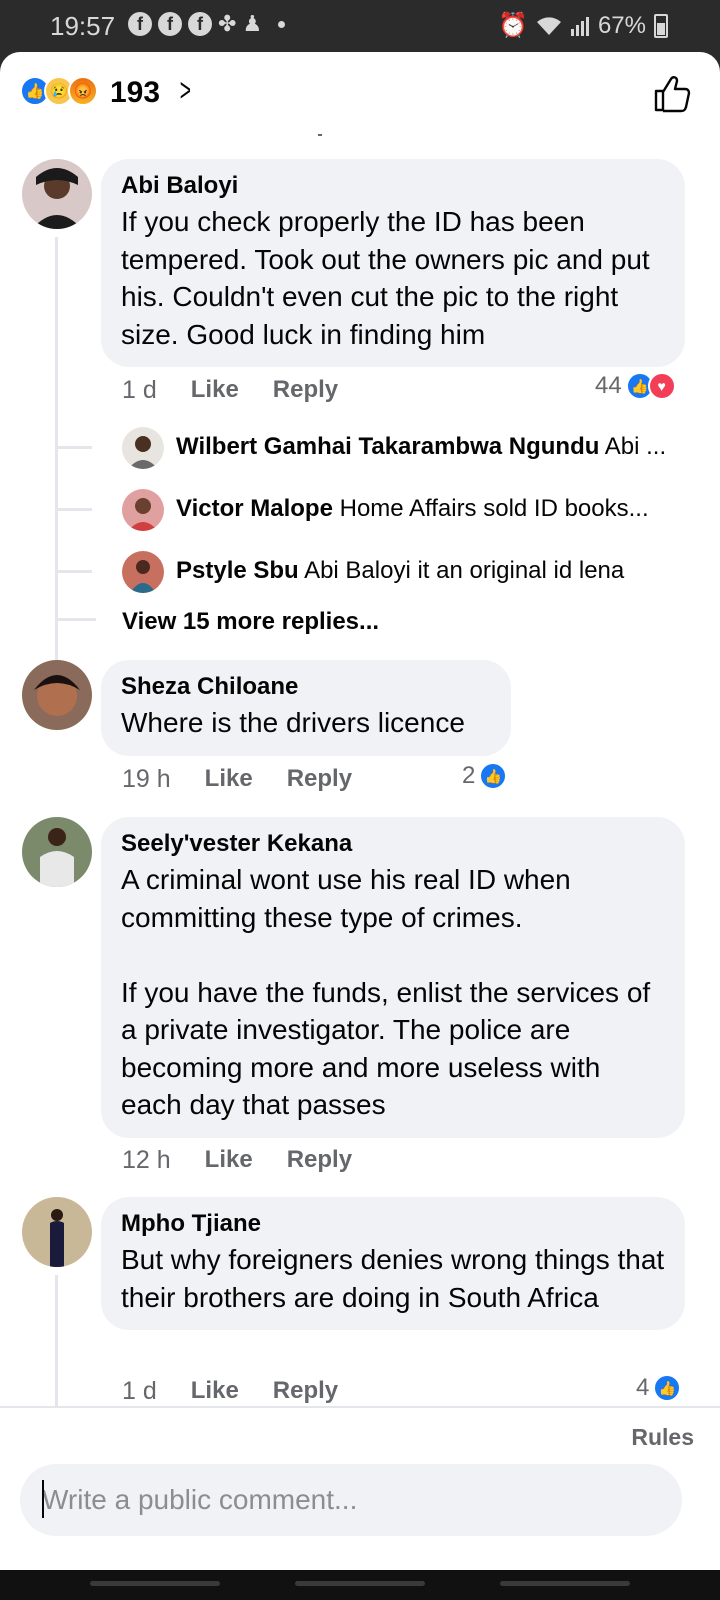 The width and height of the screenshot is (720, 1600). I want to click on love-reaction-icon: ♥, so click(661, 386).